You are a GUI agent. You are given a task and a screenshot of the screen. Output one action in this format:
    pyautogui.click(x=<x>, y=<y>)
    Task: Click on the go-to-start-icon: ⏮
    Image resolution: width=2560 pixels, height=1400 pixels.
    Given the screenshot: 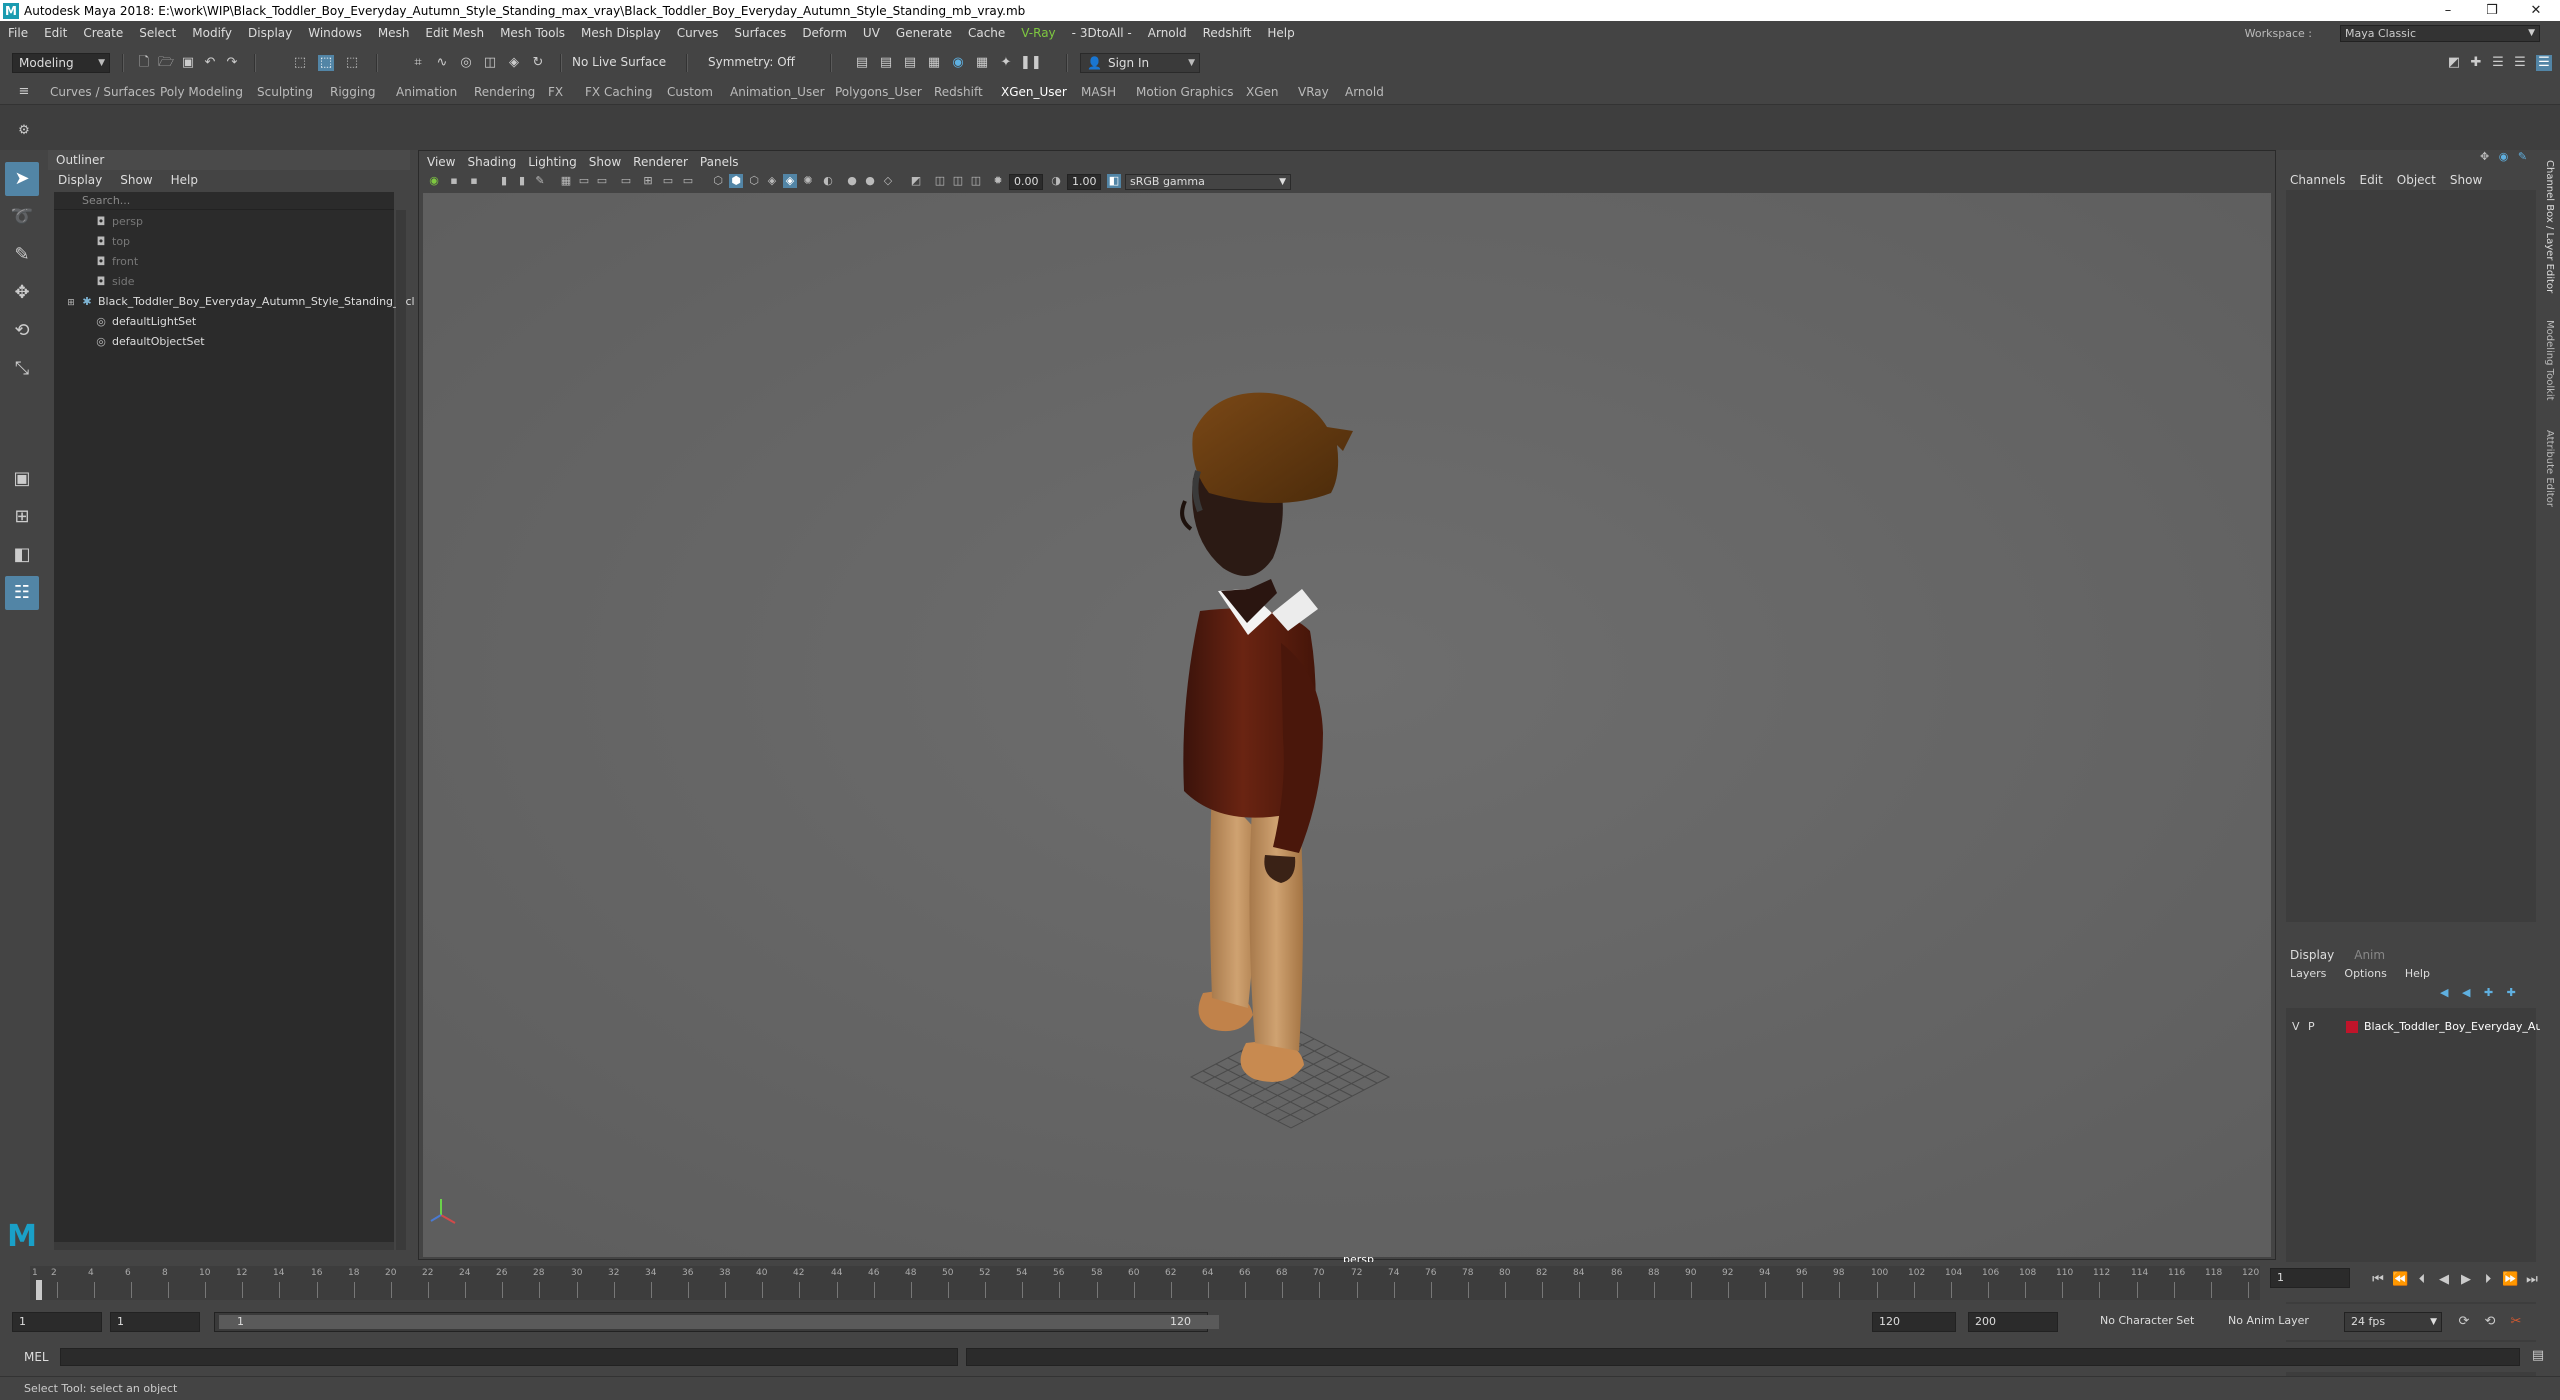 What is the action you would take?
    pyautogui.click(x=2378, y=1280)
    